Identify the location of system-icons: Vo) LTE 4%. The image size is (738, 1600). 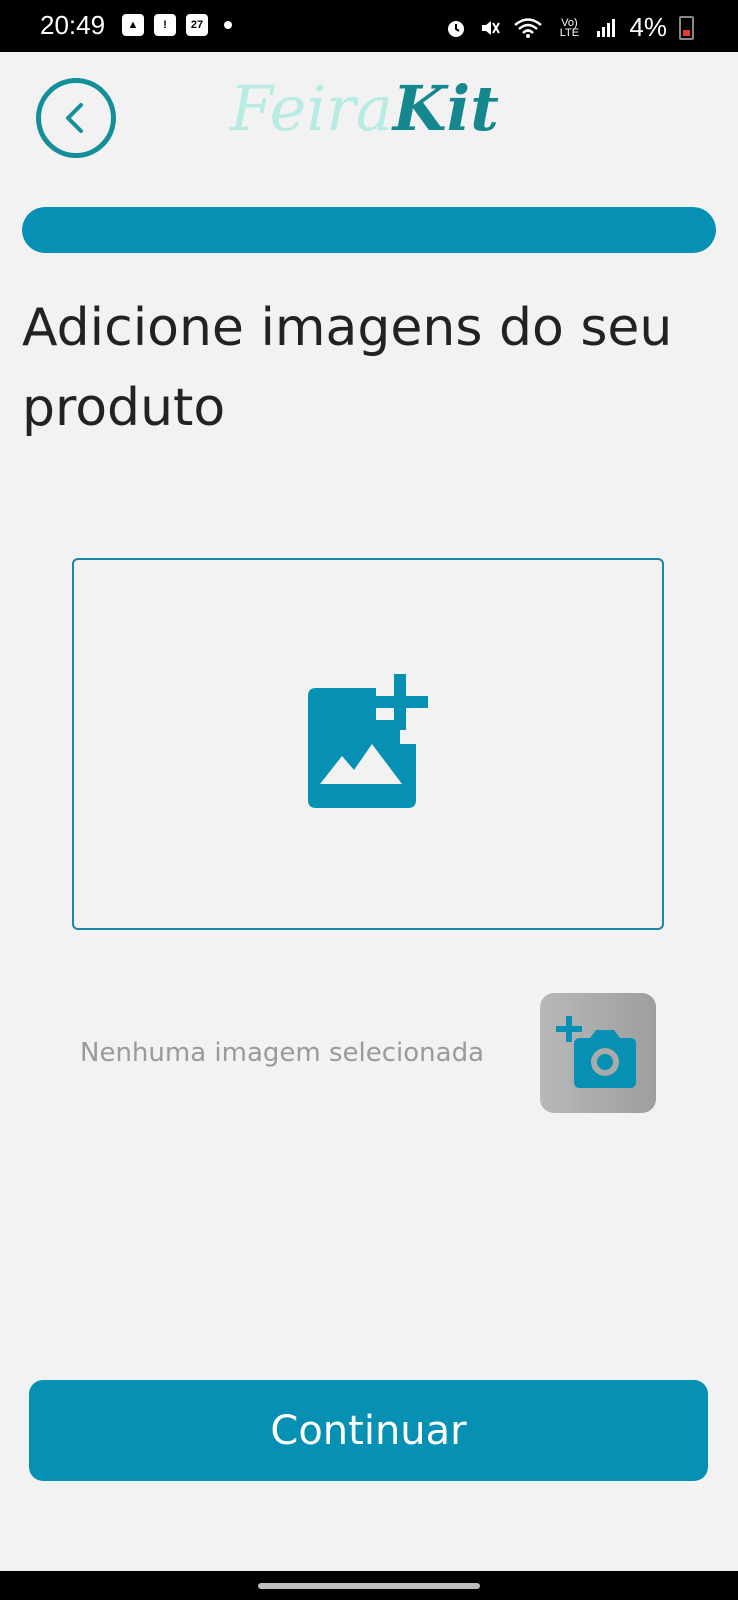
(569, 27).